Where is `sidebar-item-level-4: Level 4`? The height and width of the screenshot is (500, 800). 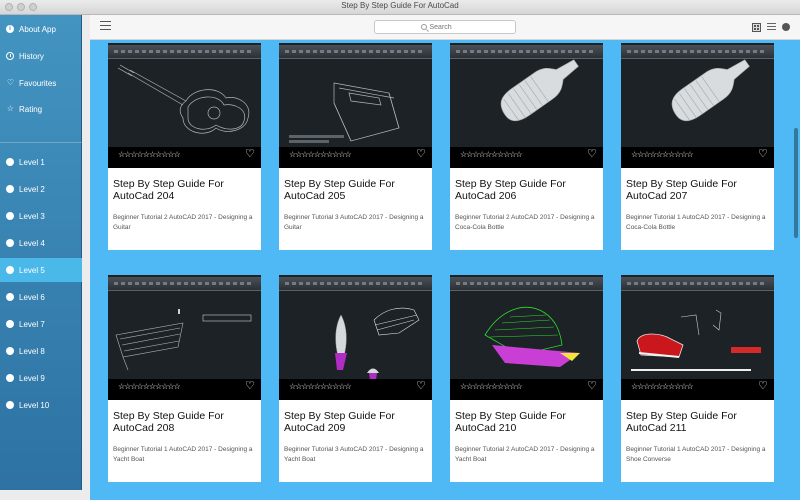
sidebar-item-level-4: Level 4 is located at coordinates (41, 243).